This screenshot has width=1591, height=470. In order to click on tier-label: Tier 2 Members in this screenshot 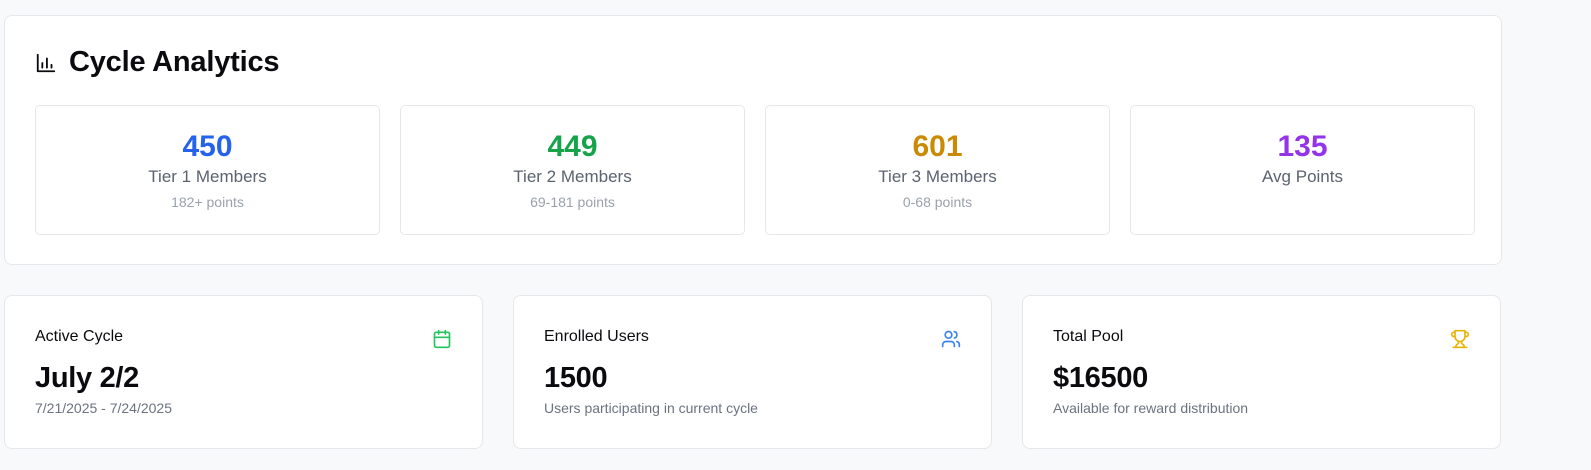, I will do `click(572, 176)`.